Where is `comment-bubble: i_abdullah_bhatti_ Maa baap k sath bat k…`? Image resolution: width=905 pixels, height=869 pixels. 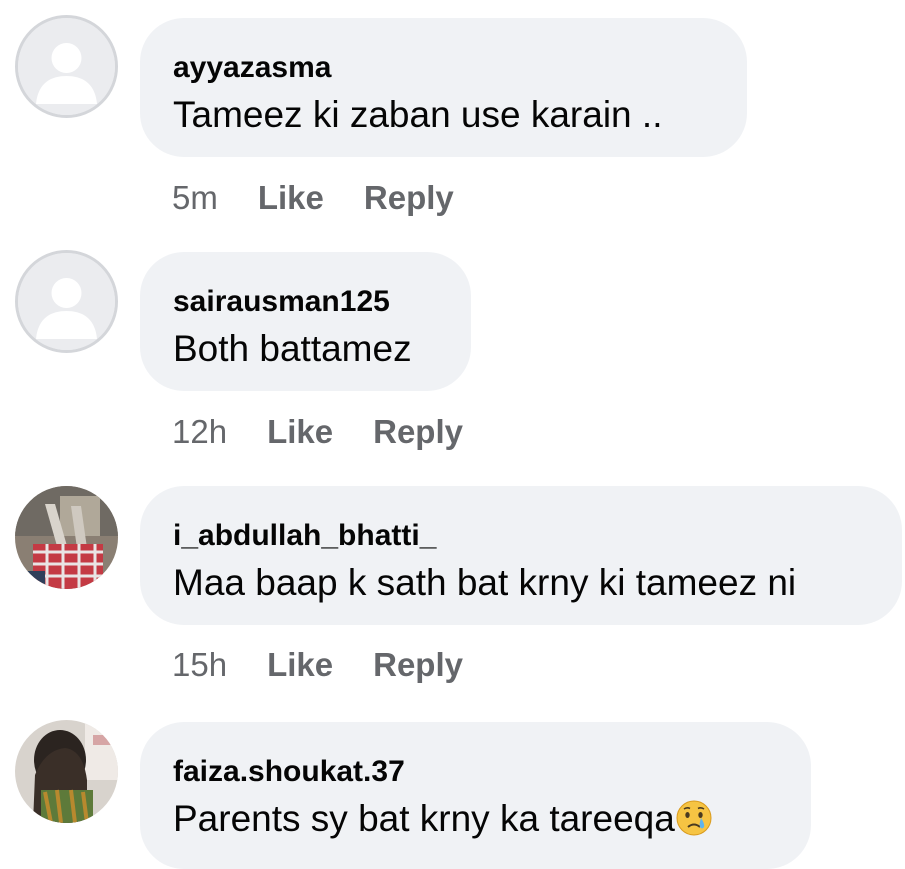
comment-bubble: i_abdullah_bhatti_ Maa baap k sath bat k… is located at coordinates (521, 555).